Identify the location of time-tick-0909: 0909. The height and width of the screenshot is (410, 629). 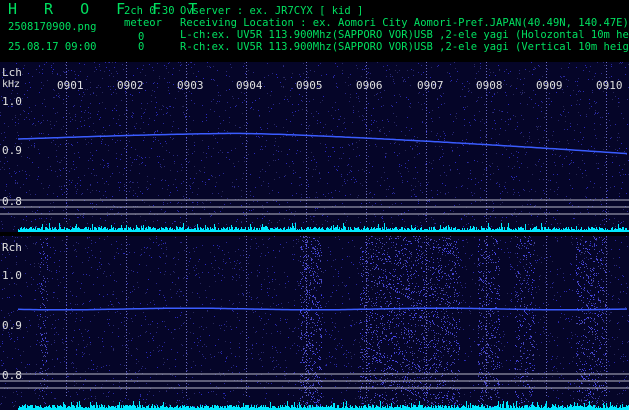
(549, 85).